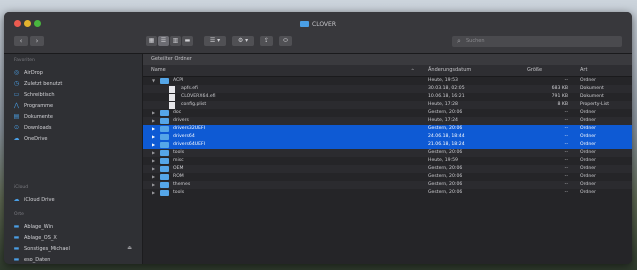 The height and width of the screenshot is (270, 637). What do you see at coordinates (75, 83) in the screenshot?
I see `sidebar-item: ◷ Zuletzt benutzt` at bounding box center [75, 83].